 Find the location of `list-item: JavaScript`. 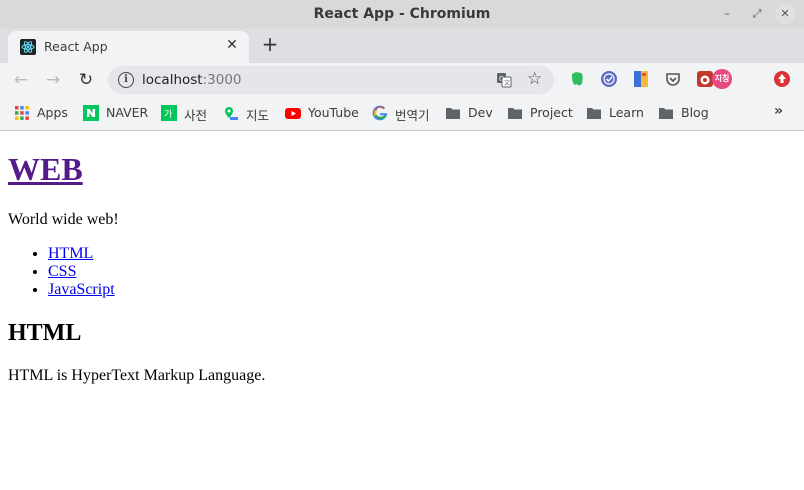

list-item: JavaScript is located at coordinates (81, 290).